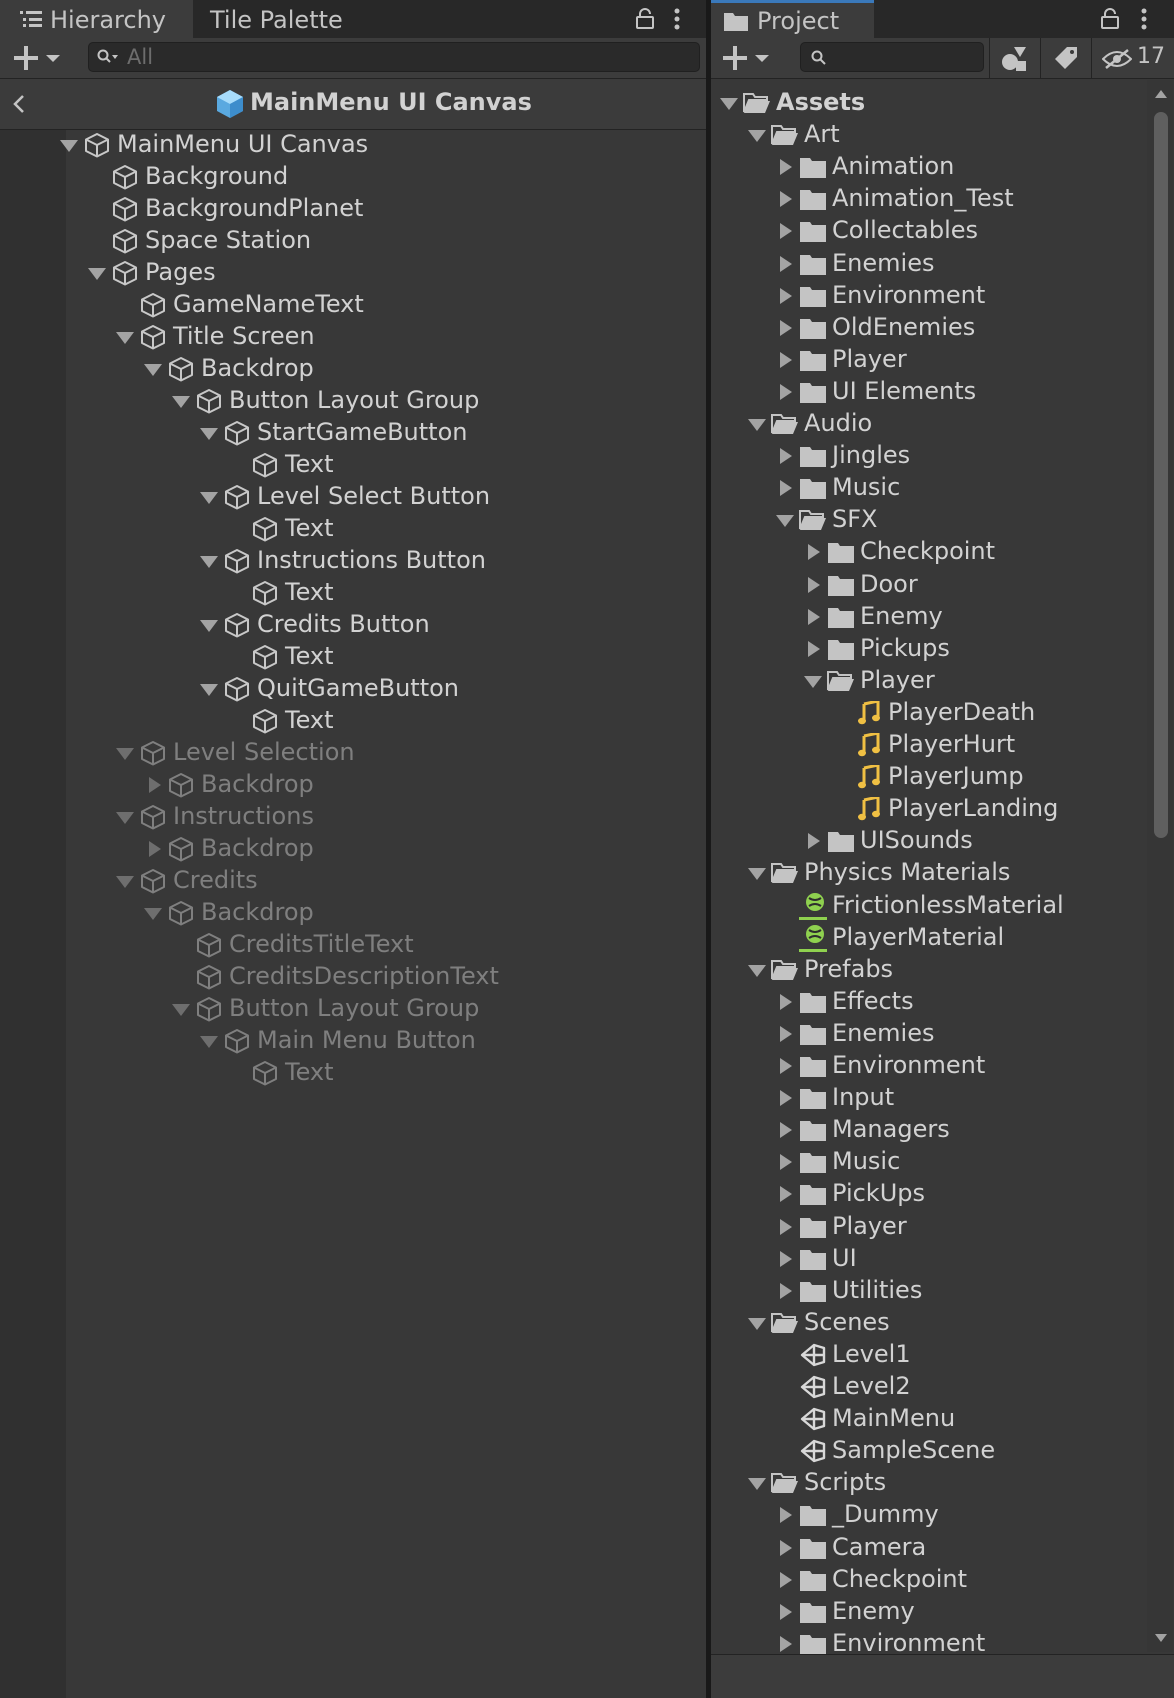 Image resolution: width=1174 pixels, height=1698 pixels. What do you see at coordinates (849, 969) in the screenshot?
I see `project-item-label: Prefabs` at bounding box center [849, 969].